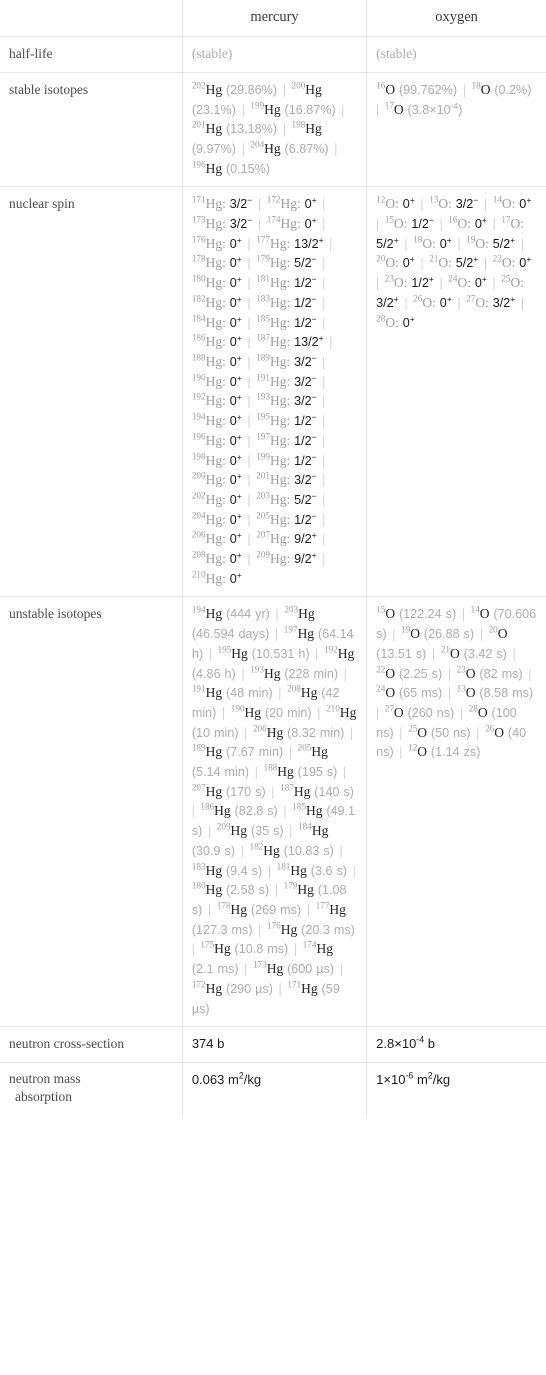  What do you see at coordinates (207, 558) in the screenshot?
I see `isotope-symbol: 208Hg` at bounding box center [207, 558].